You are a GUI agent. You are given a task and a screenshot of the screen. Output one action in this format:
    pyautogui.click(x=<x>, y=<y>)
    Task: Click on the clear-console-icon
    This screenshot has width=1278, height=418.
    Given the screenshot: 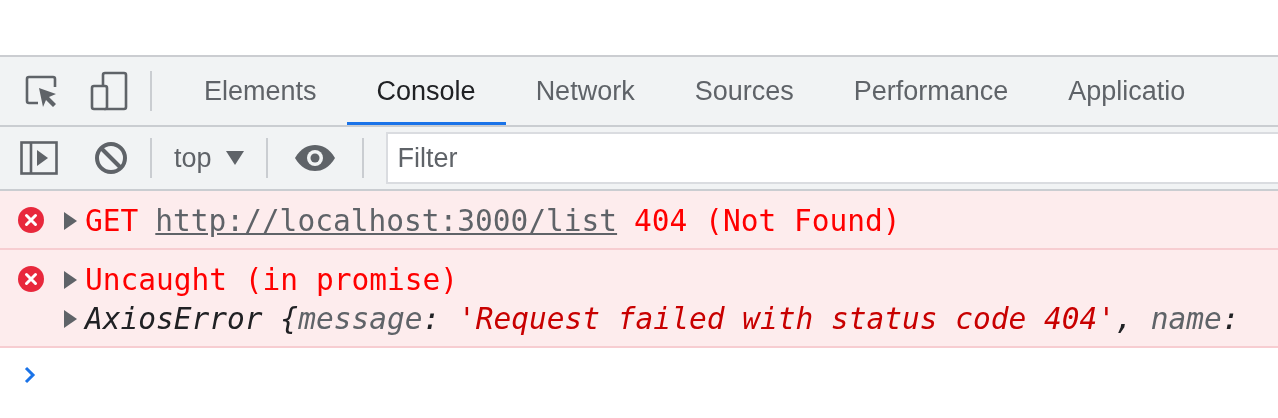 What is the action you would take?
    pyautogui.click(x=111, y=158)
    